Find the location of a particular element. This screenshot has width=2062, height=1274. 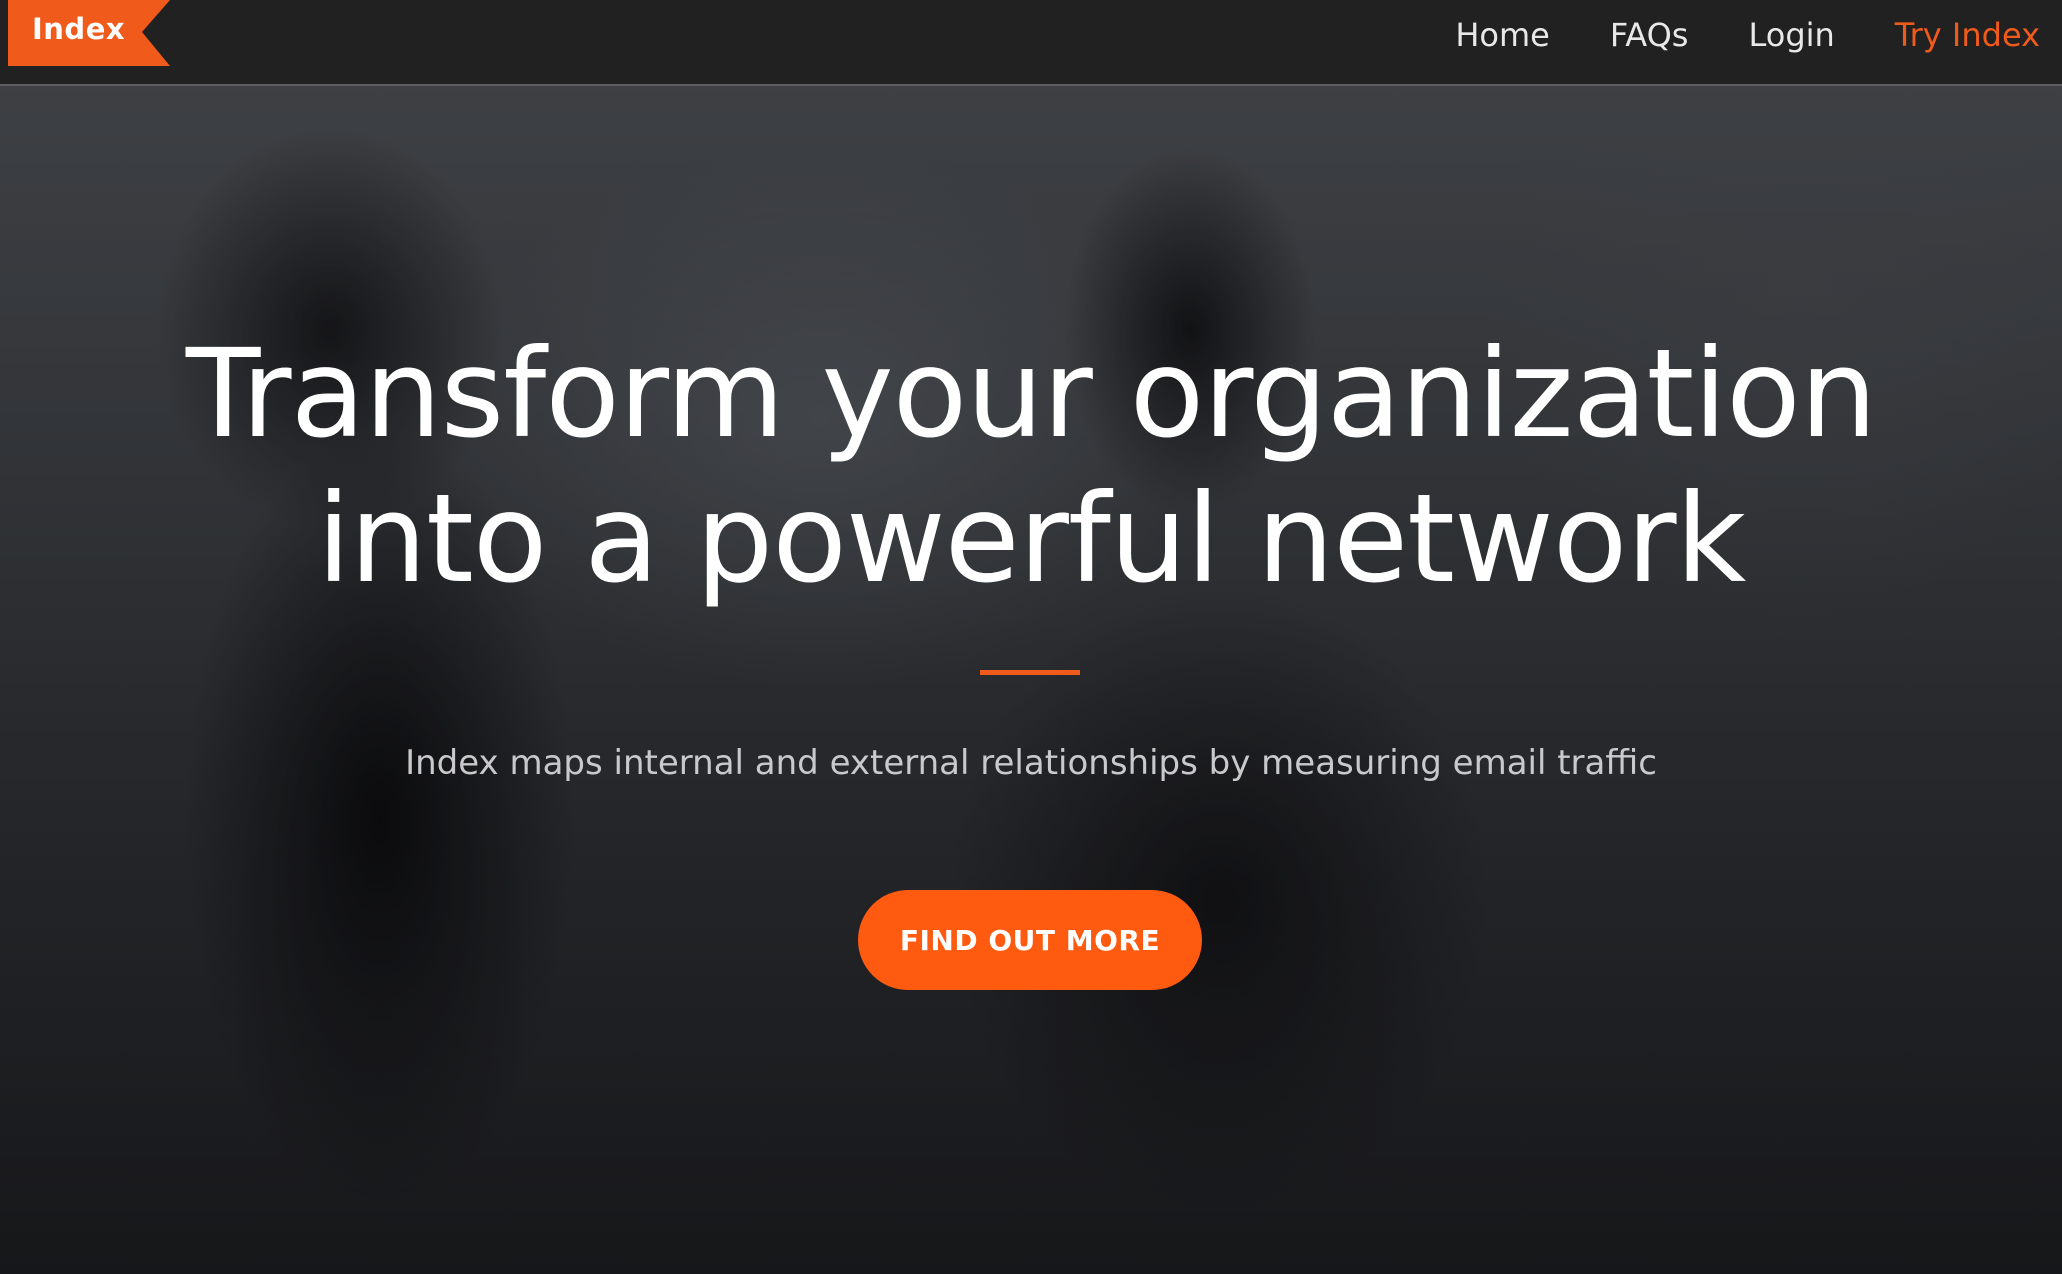

nav-link-home: Home is located at coordinates (1502, 35).